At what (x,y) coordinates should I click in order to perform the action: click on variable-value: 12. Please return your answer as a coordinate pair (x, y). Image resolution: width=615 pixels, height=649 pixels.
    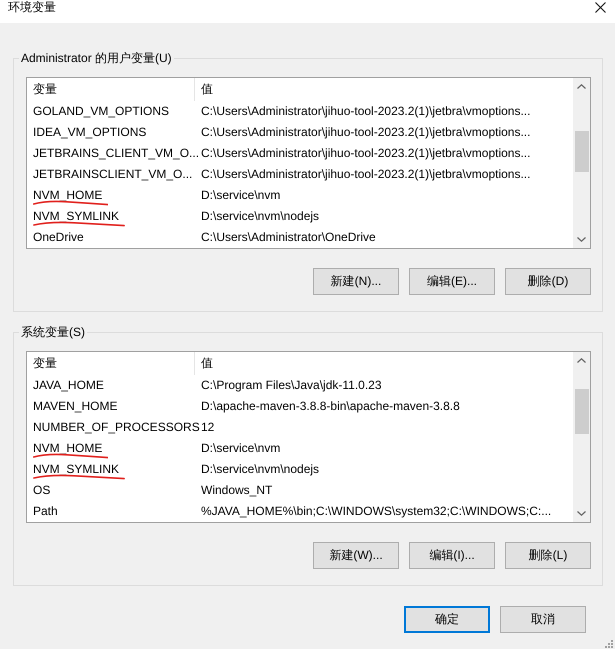
    Looking at the image, I should click on (207, 427).